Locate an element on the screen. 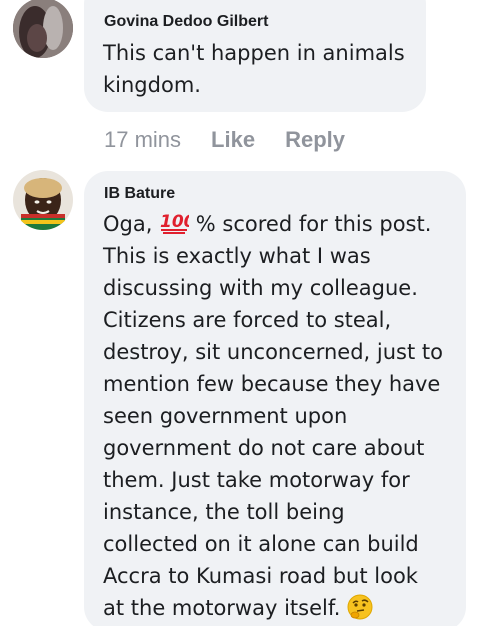 This screenshot has width=480, height=626. avatar-ib-bature is located at coordinates (43, 200).